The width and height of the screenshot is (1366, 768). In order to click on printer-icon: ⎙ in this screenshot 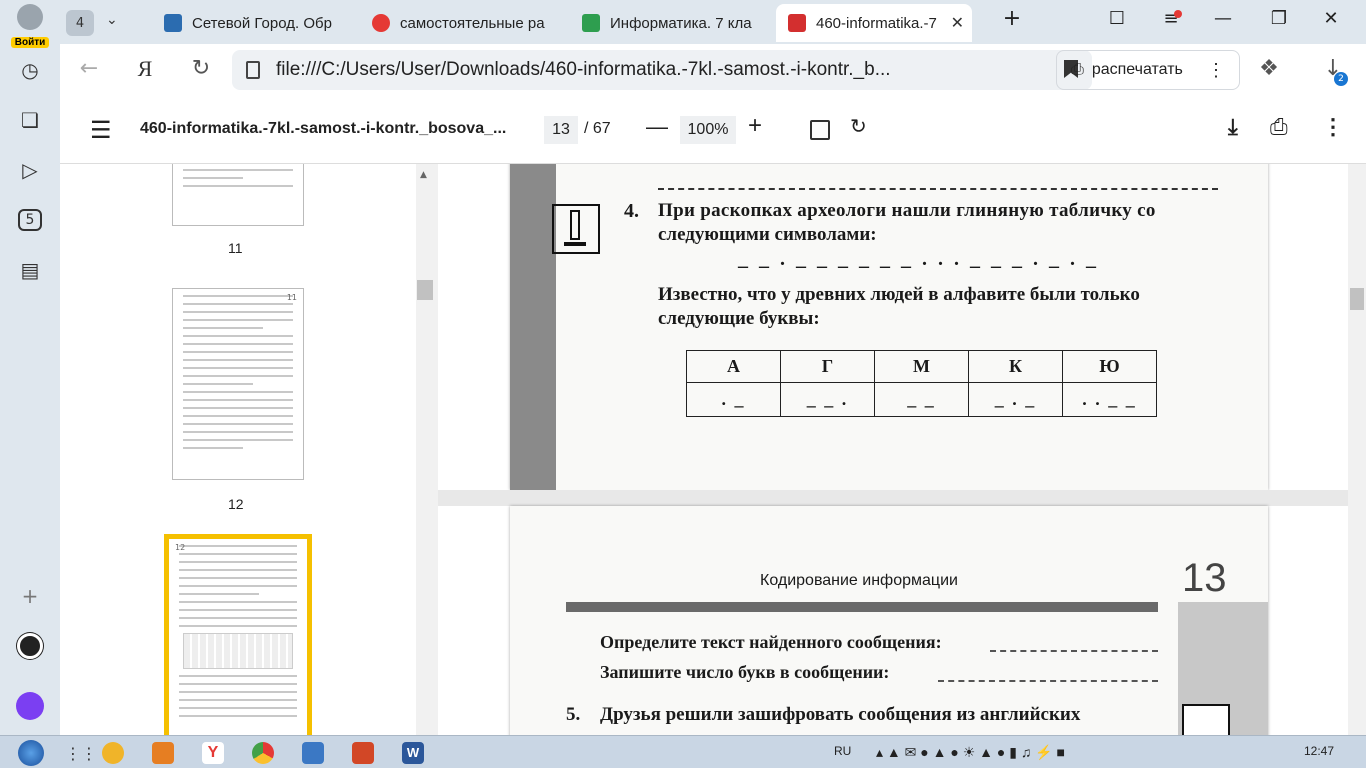, I will do `click(1077, 69)`.